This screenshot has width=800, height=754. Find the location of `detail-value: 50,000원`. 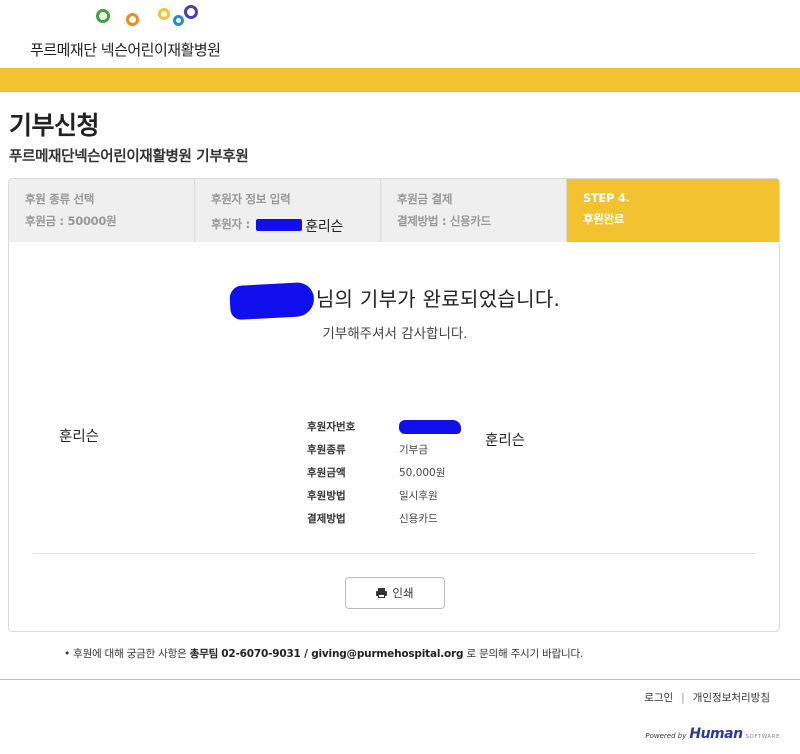

detail-value: 50,000원 is located at coordinates (422, 473).